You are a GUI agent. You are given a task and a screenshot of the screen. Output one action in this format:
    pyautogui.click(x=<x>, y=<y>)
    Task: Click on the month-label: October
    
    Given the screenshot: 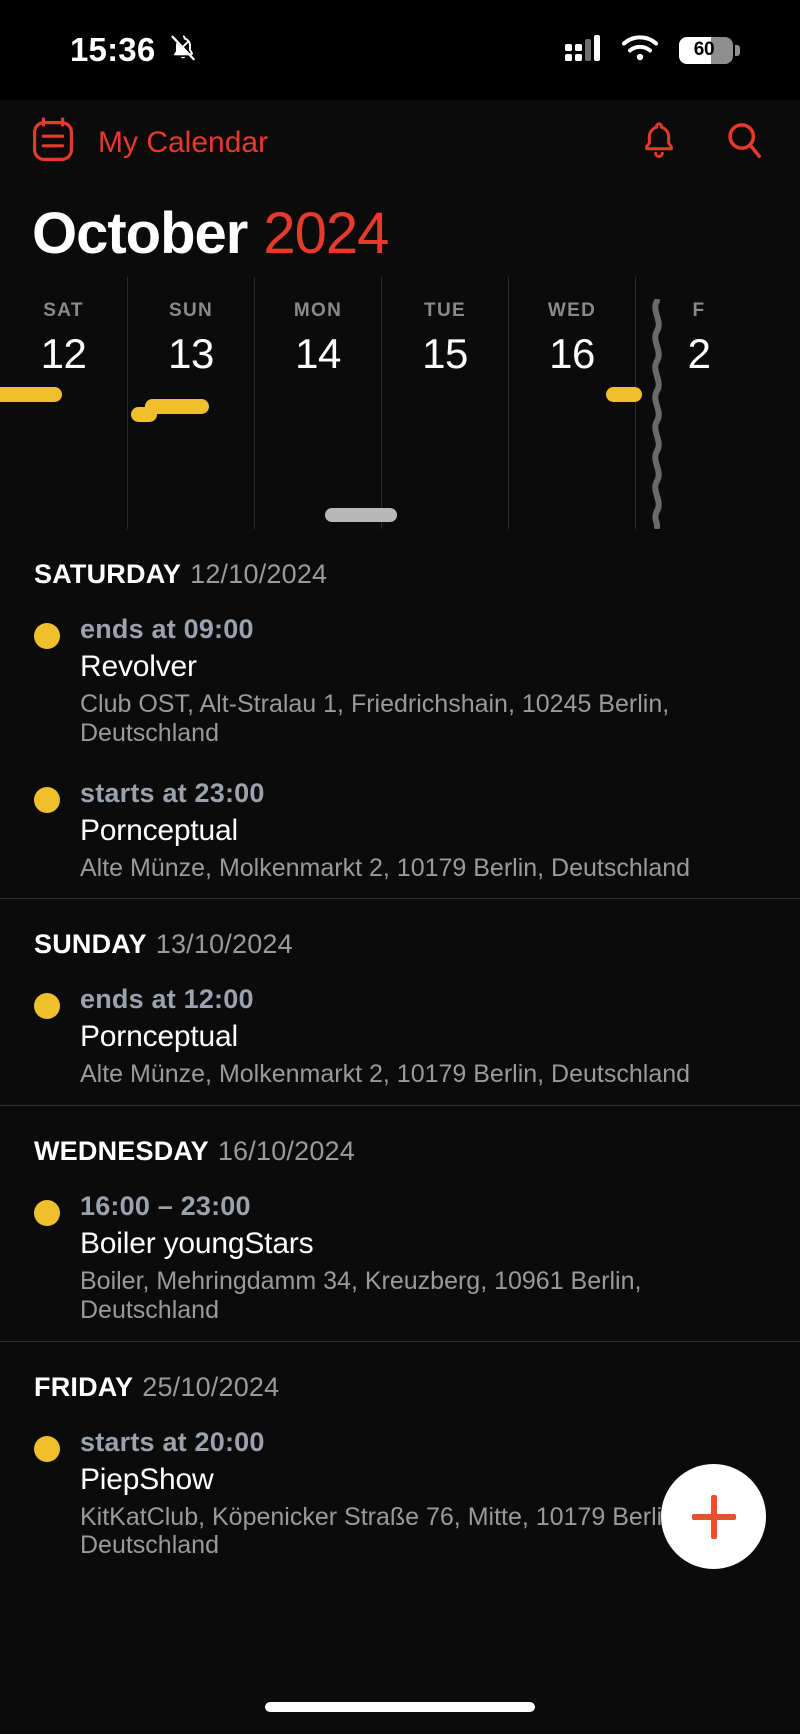 What is the action you would take?
    pyautogui.click(x=140, y=233)
    